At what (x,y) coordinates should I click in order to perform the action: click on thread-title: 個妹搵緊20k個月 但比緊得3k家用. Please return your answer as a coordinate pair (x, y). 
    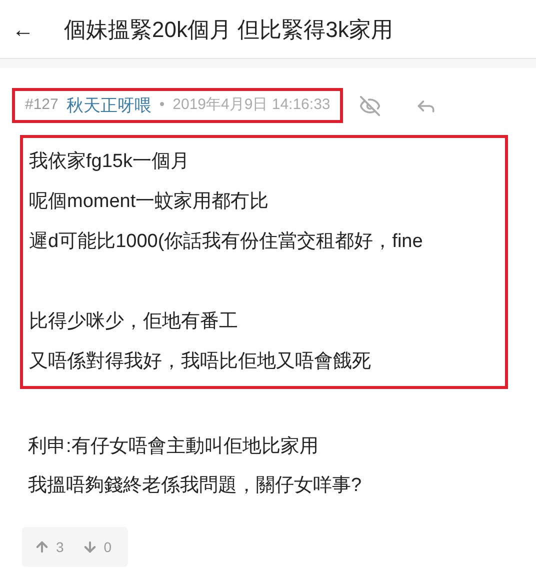
    Looking at the image, I should click on (228, 30).